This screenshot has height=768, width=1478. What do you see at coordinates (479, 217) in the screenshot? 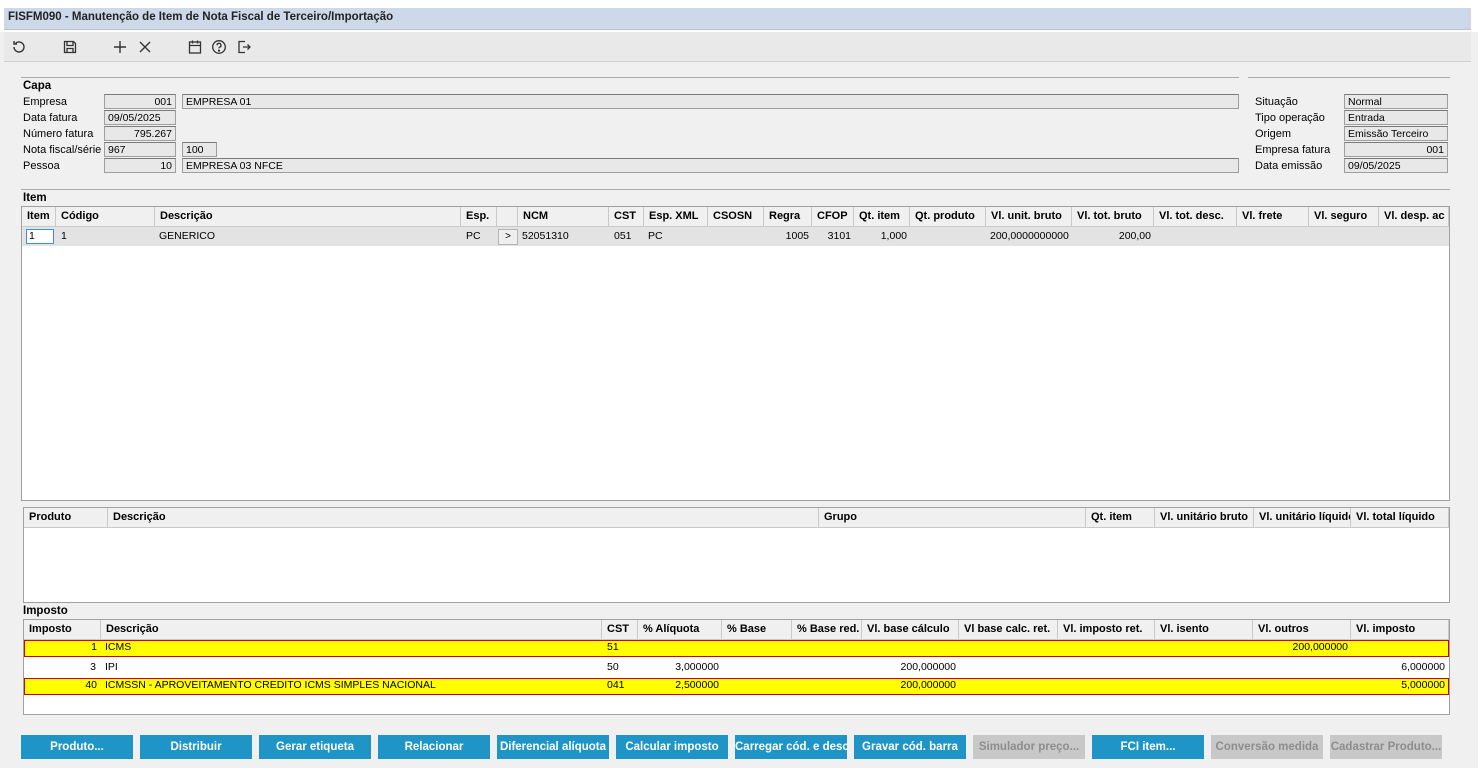
I see `col-header: Esp.` at bounding box center [479, 217].